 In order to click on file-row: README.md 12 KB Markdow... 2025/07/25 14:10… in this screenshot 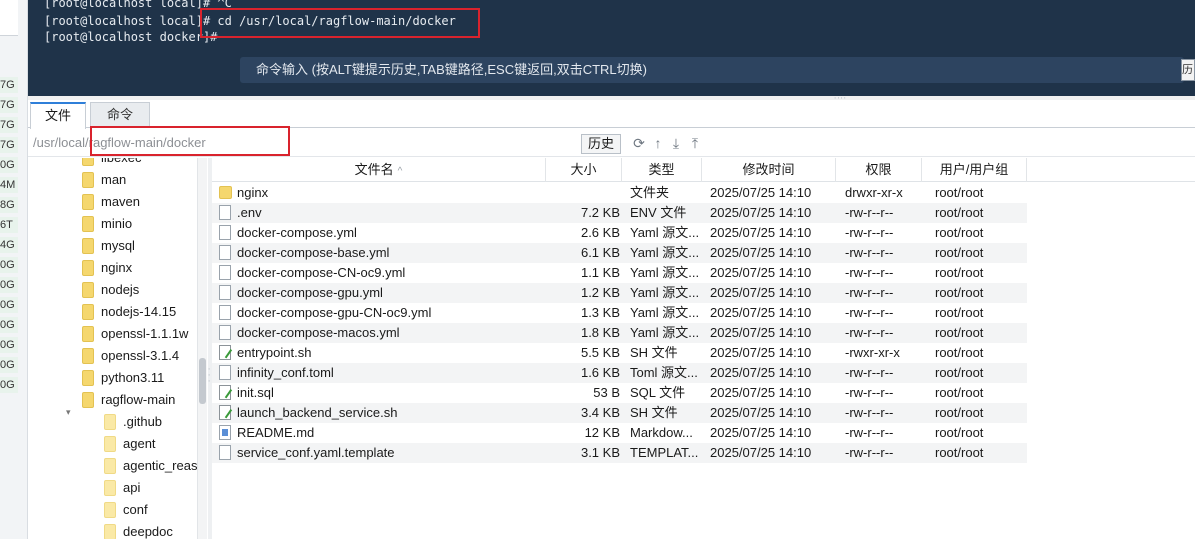, I will do `click(619, 433)`.